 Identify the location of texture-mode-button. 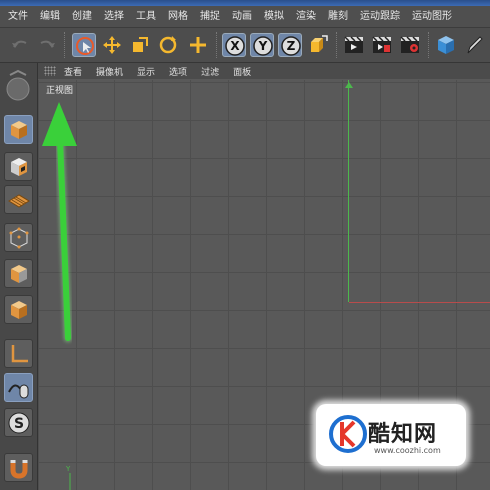
(18, 166).